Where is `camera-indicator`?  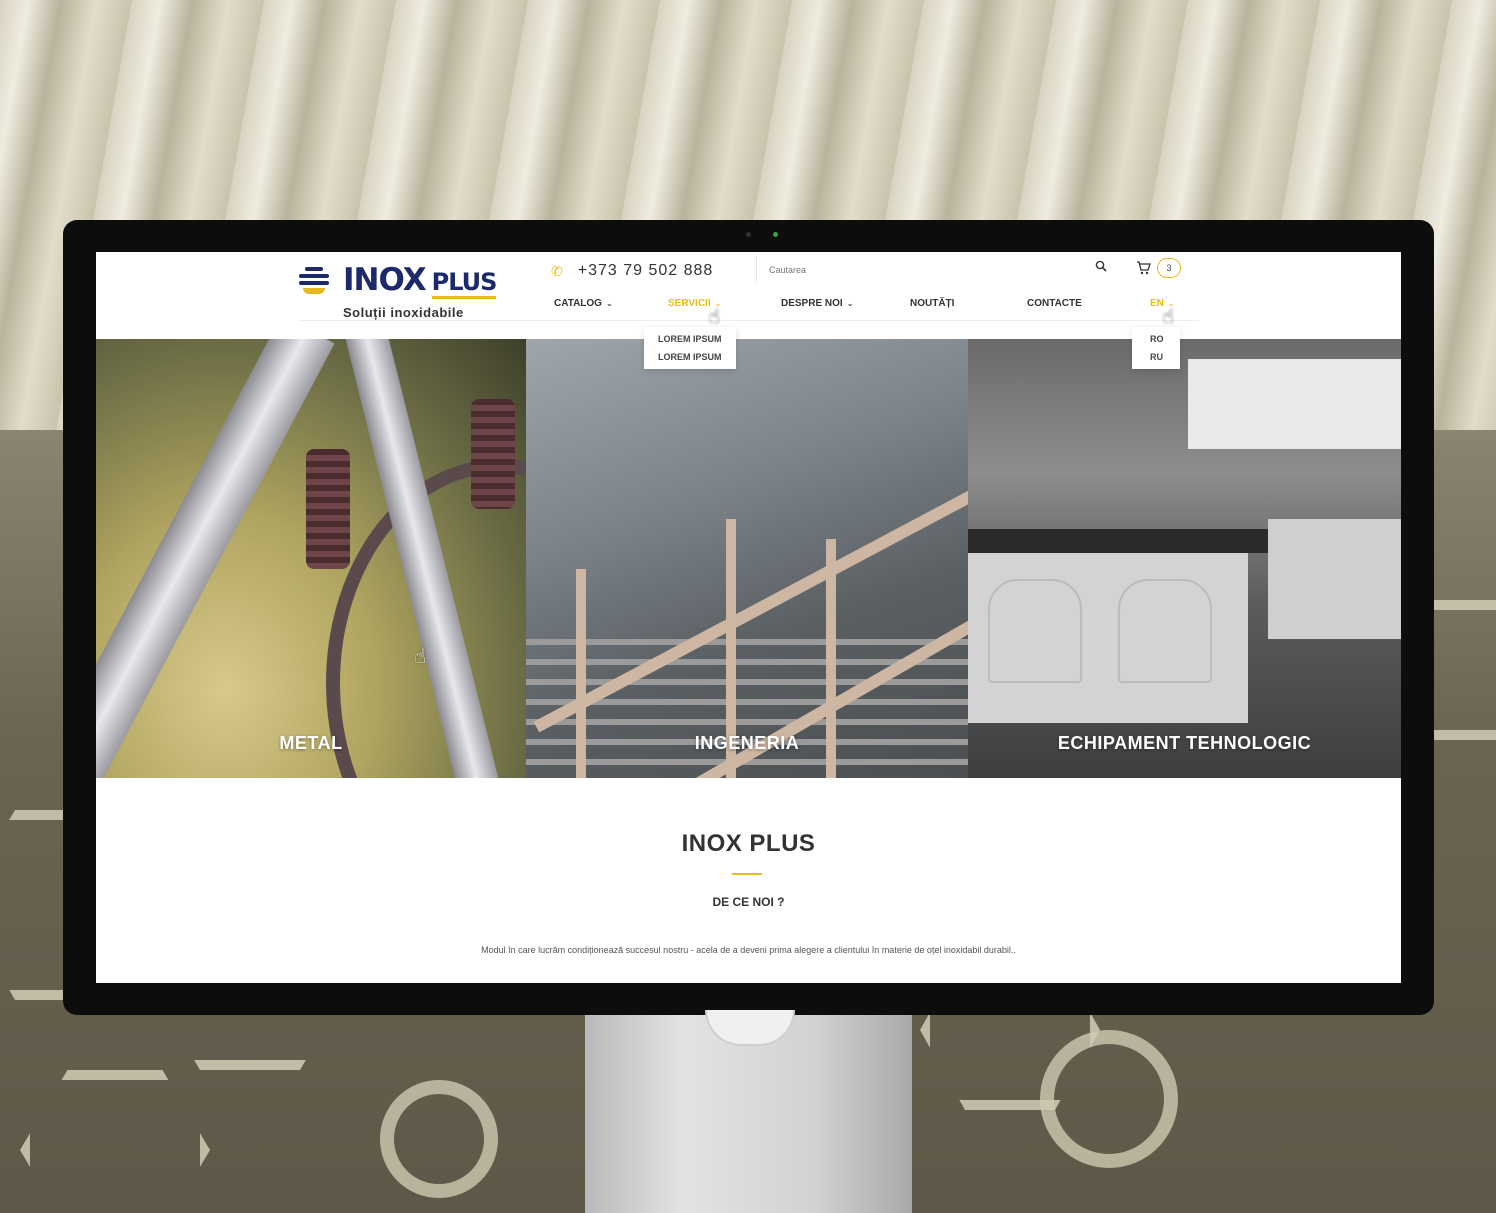 camera-indicator is located at coordinates (775, 234).